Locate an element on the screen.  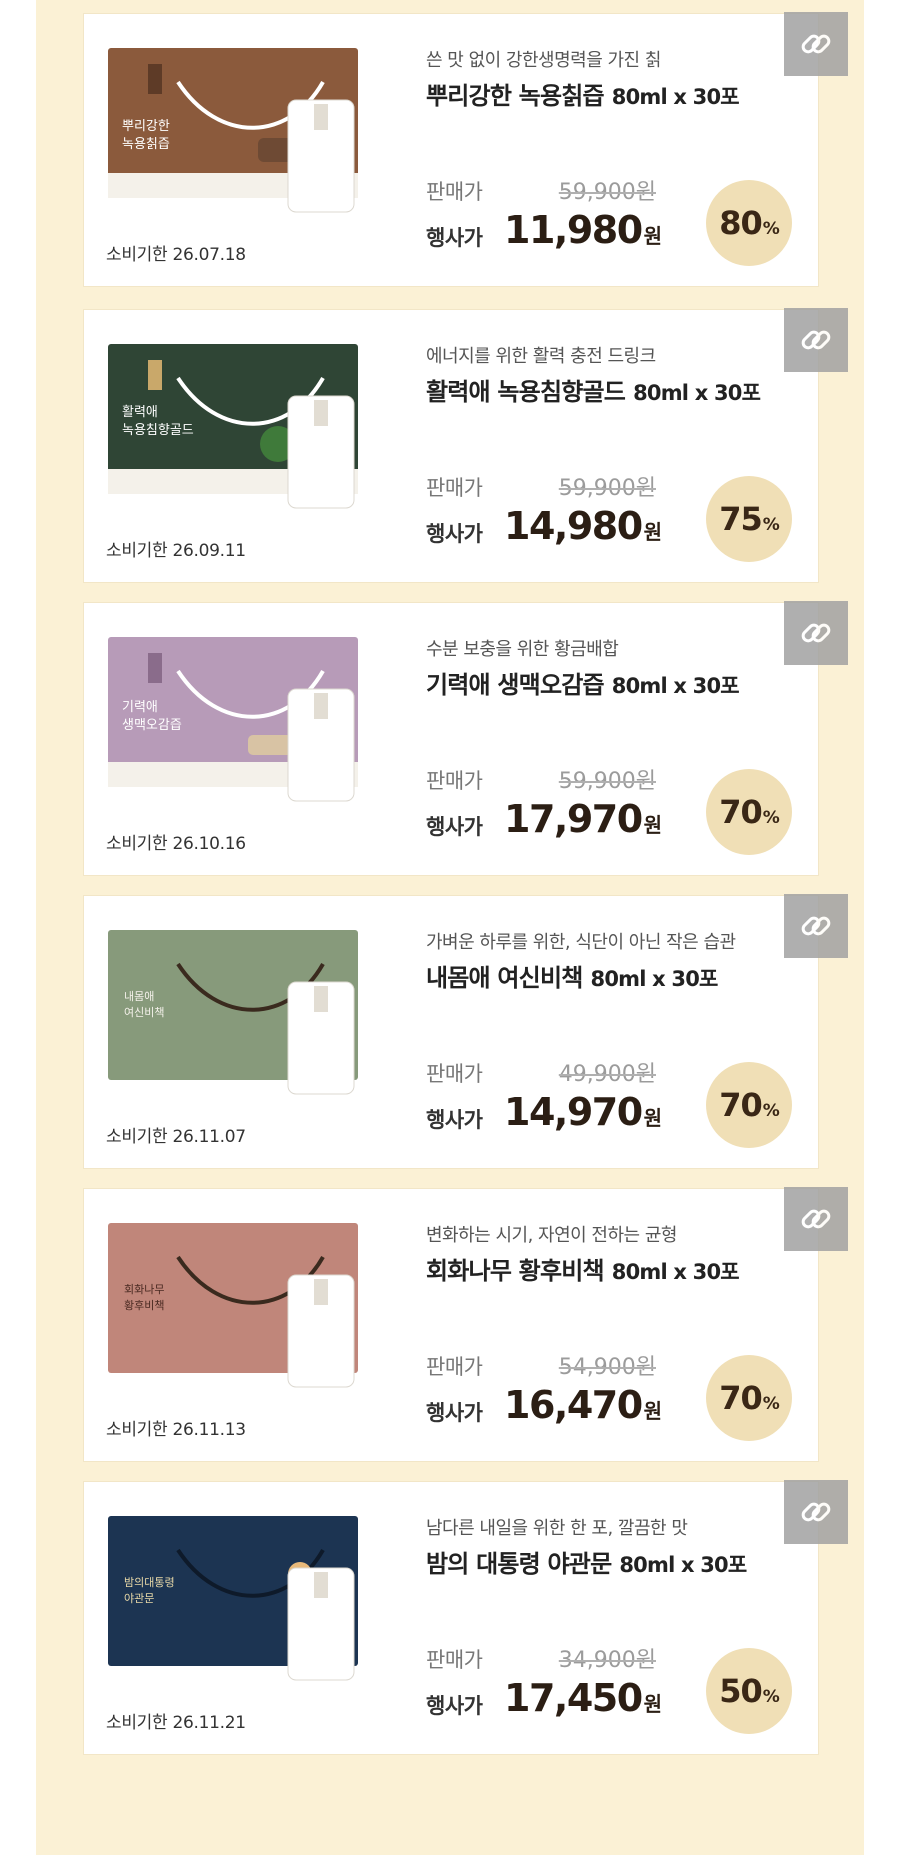
event-price: 17,970 원 is located at coordinates (583, 819).